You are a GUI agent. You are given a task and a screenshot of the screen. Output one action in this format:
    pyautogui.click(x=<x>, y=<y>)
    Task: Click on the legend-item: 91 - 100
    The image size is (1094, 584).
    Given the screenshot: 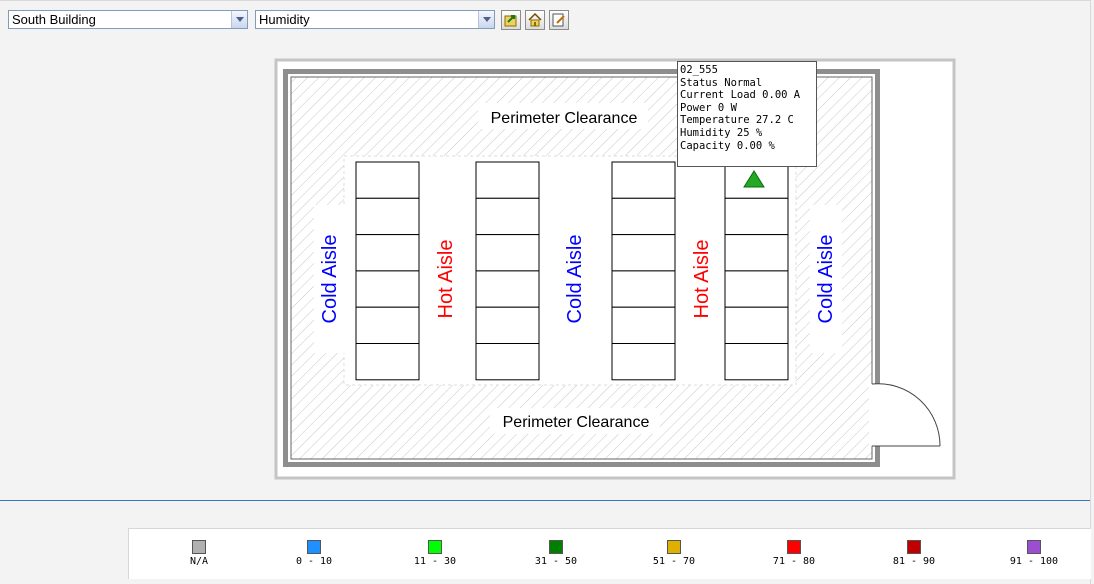 What is the action you would take?
    pyautogui.click(x=1034, y=553)
    